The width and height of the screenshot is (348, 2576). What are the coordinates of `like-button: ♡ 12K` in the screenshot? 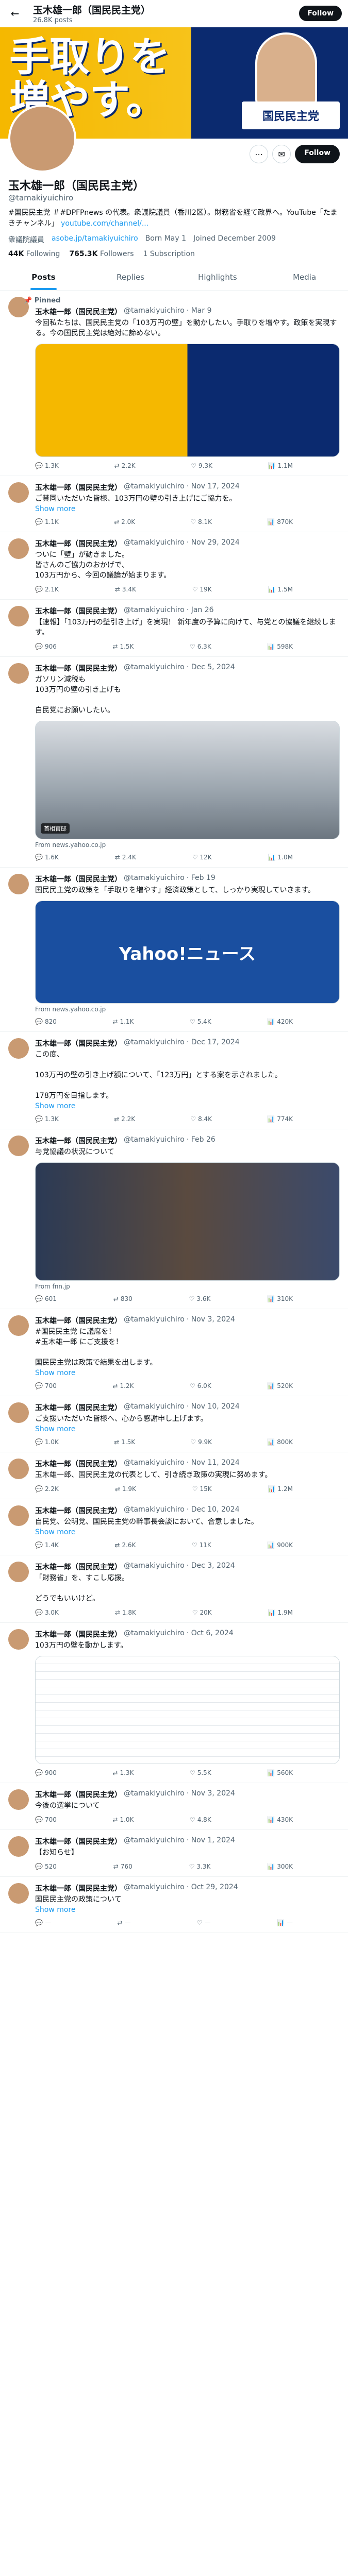 It's located at (202, 857).